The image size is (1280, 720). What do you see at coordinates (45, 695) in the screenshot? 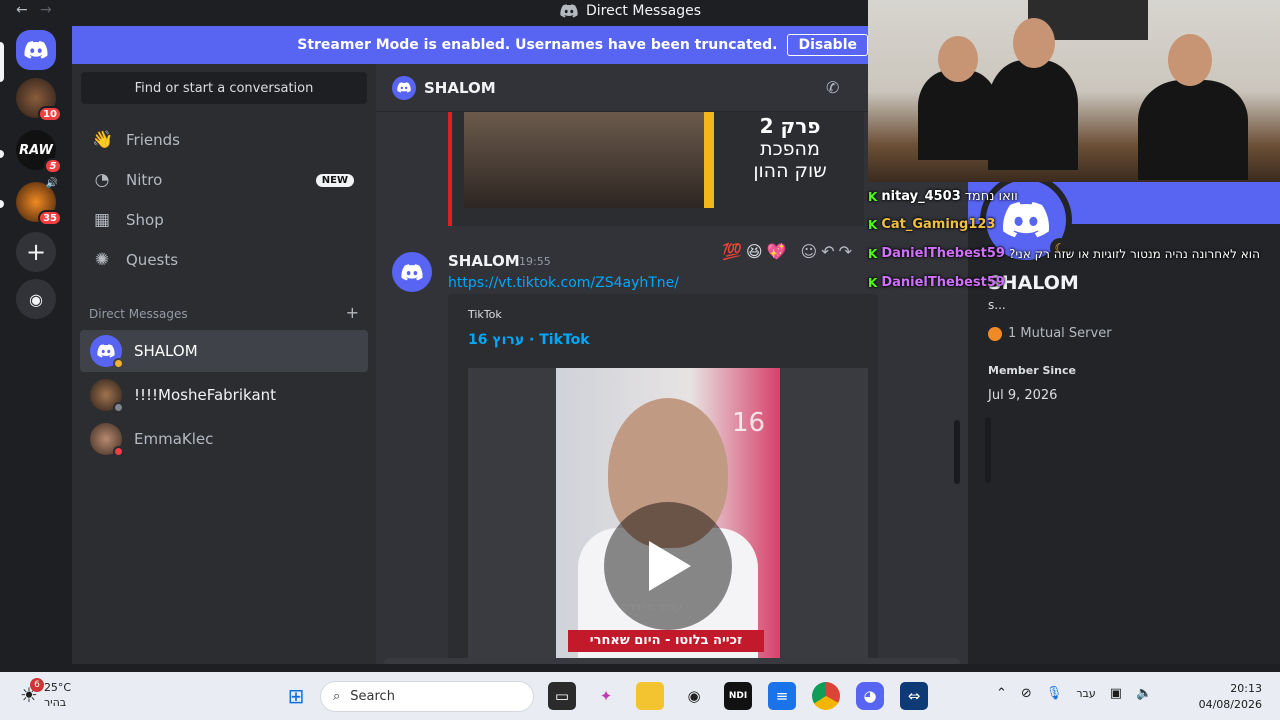
I see `weather-widget: ☀ 25°C בהיר` at bounding box center [45, 695].